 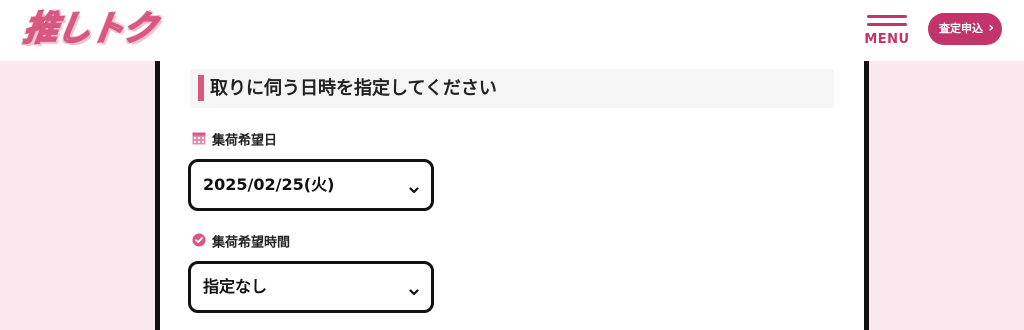 What do you see at coordinates (991, 28) in the screenshot?
I see `chevron-right-icon: ›` at bounding box center [991, 28].